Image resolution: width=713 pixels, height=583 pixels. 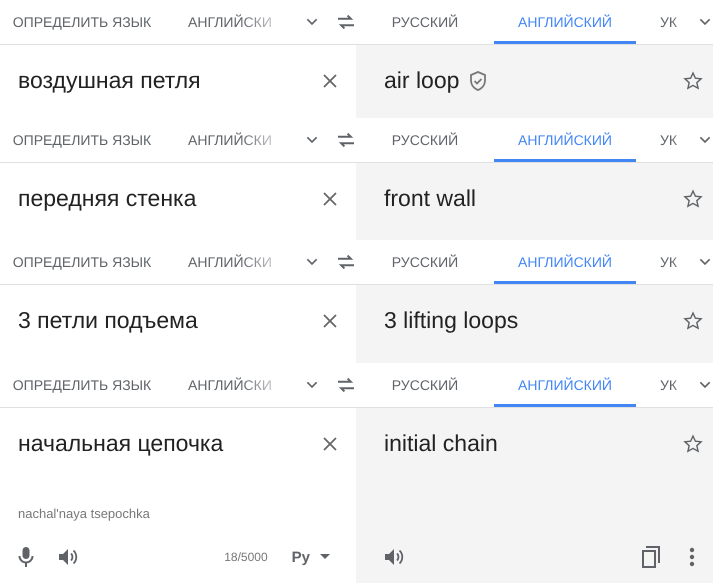 I want to click on copy-icon, so click(x=651, y=557).